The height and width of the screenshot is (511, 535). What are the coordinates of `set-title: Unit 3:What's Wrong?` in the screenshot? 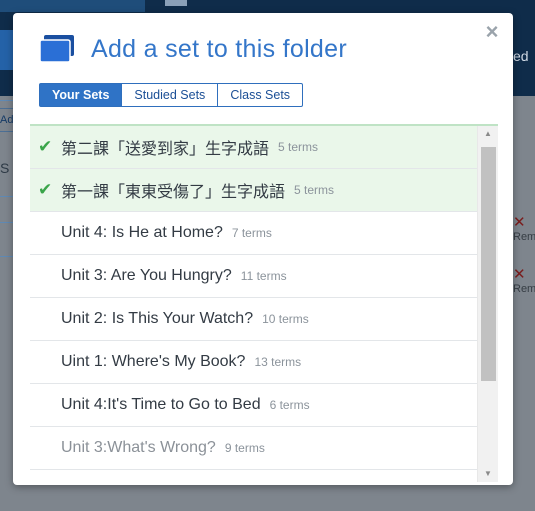 It's located at (138, 447).